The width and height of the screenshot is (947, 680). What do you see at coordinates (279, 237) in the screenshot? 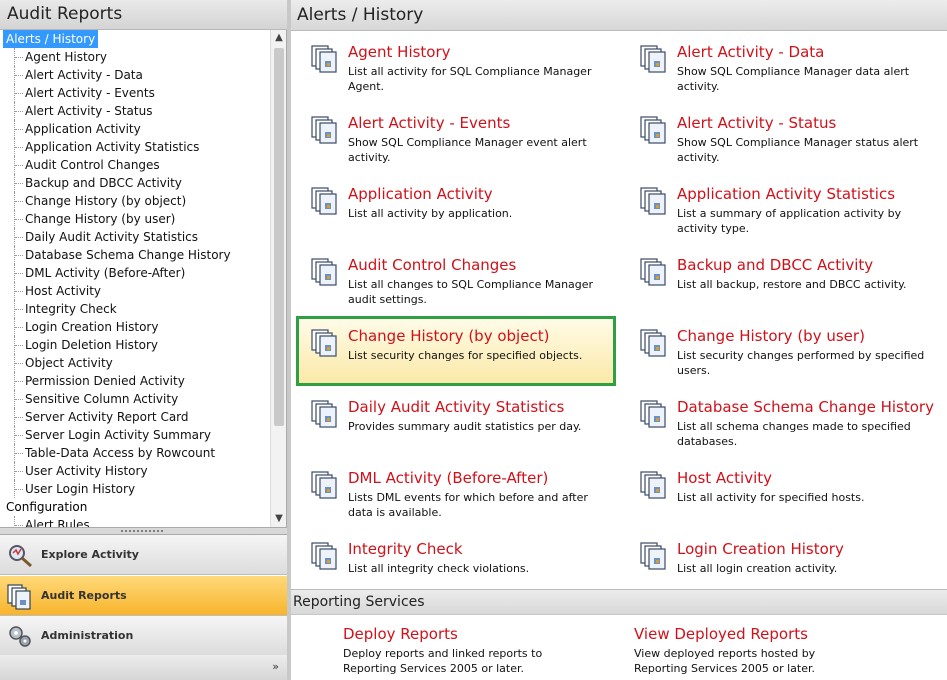
I see `scroll-thumb` at bounding box center [279, 237].